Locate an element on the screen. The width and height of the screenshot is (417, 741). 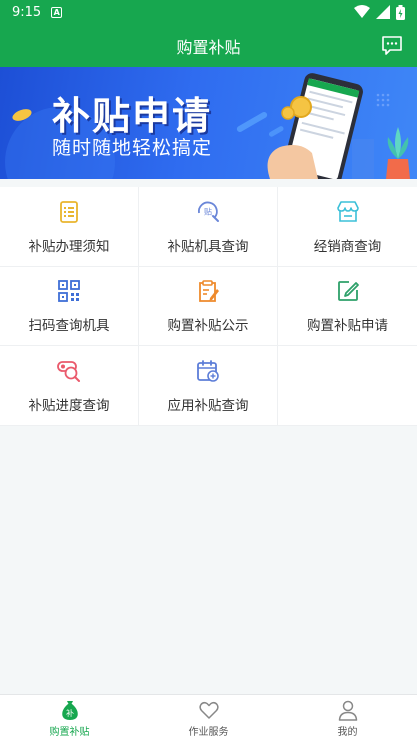
menu-item-scan-query: 扫码查询机具 is located at coordinates (69, 306).